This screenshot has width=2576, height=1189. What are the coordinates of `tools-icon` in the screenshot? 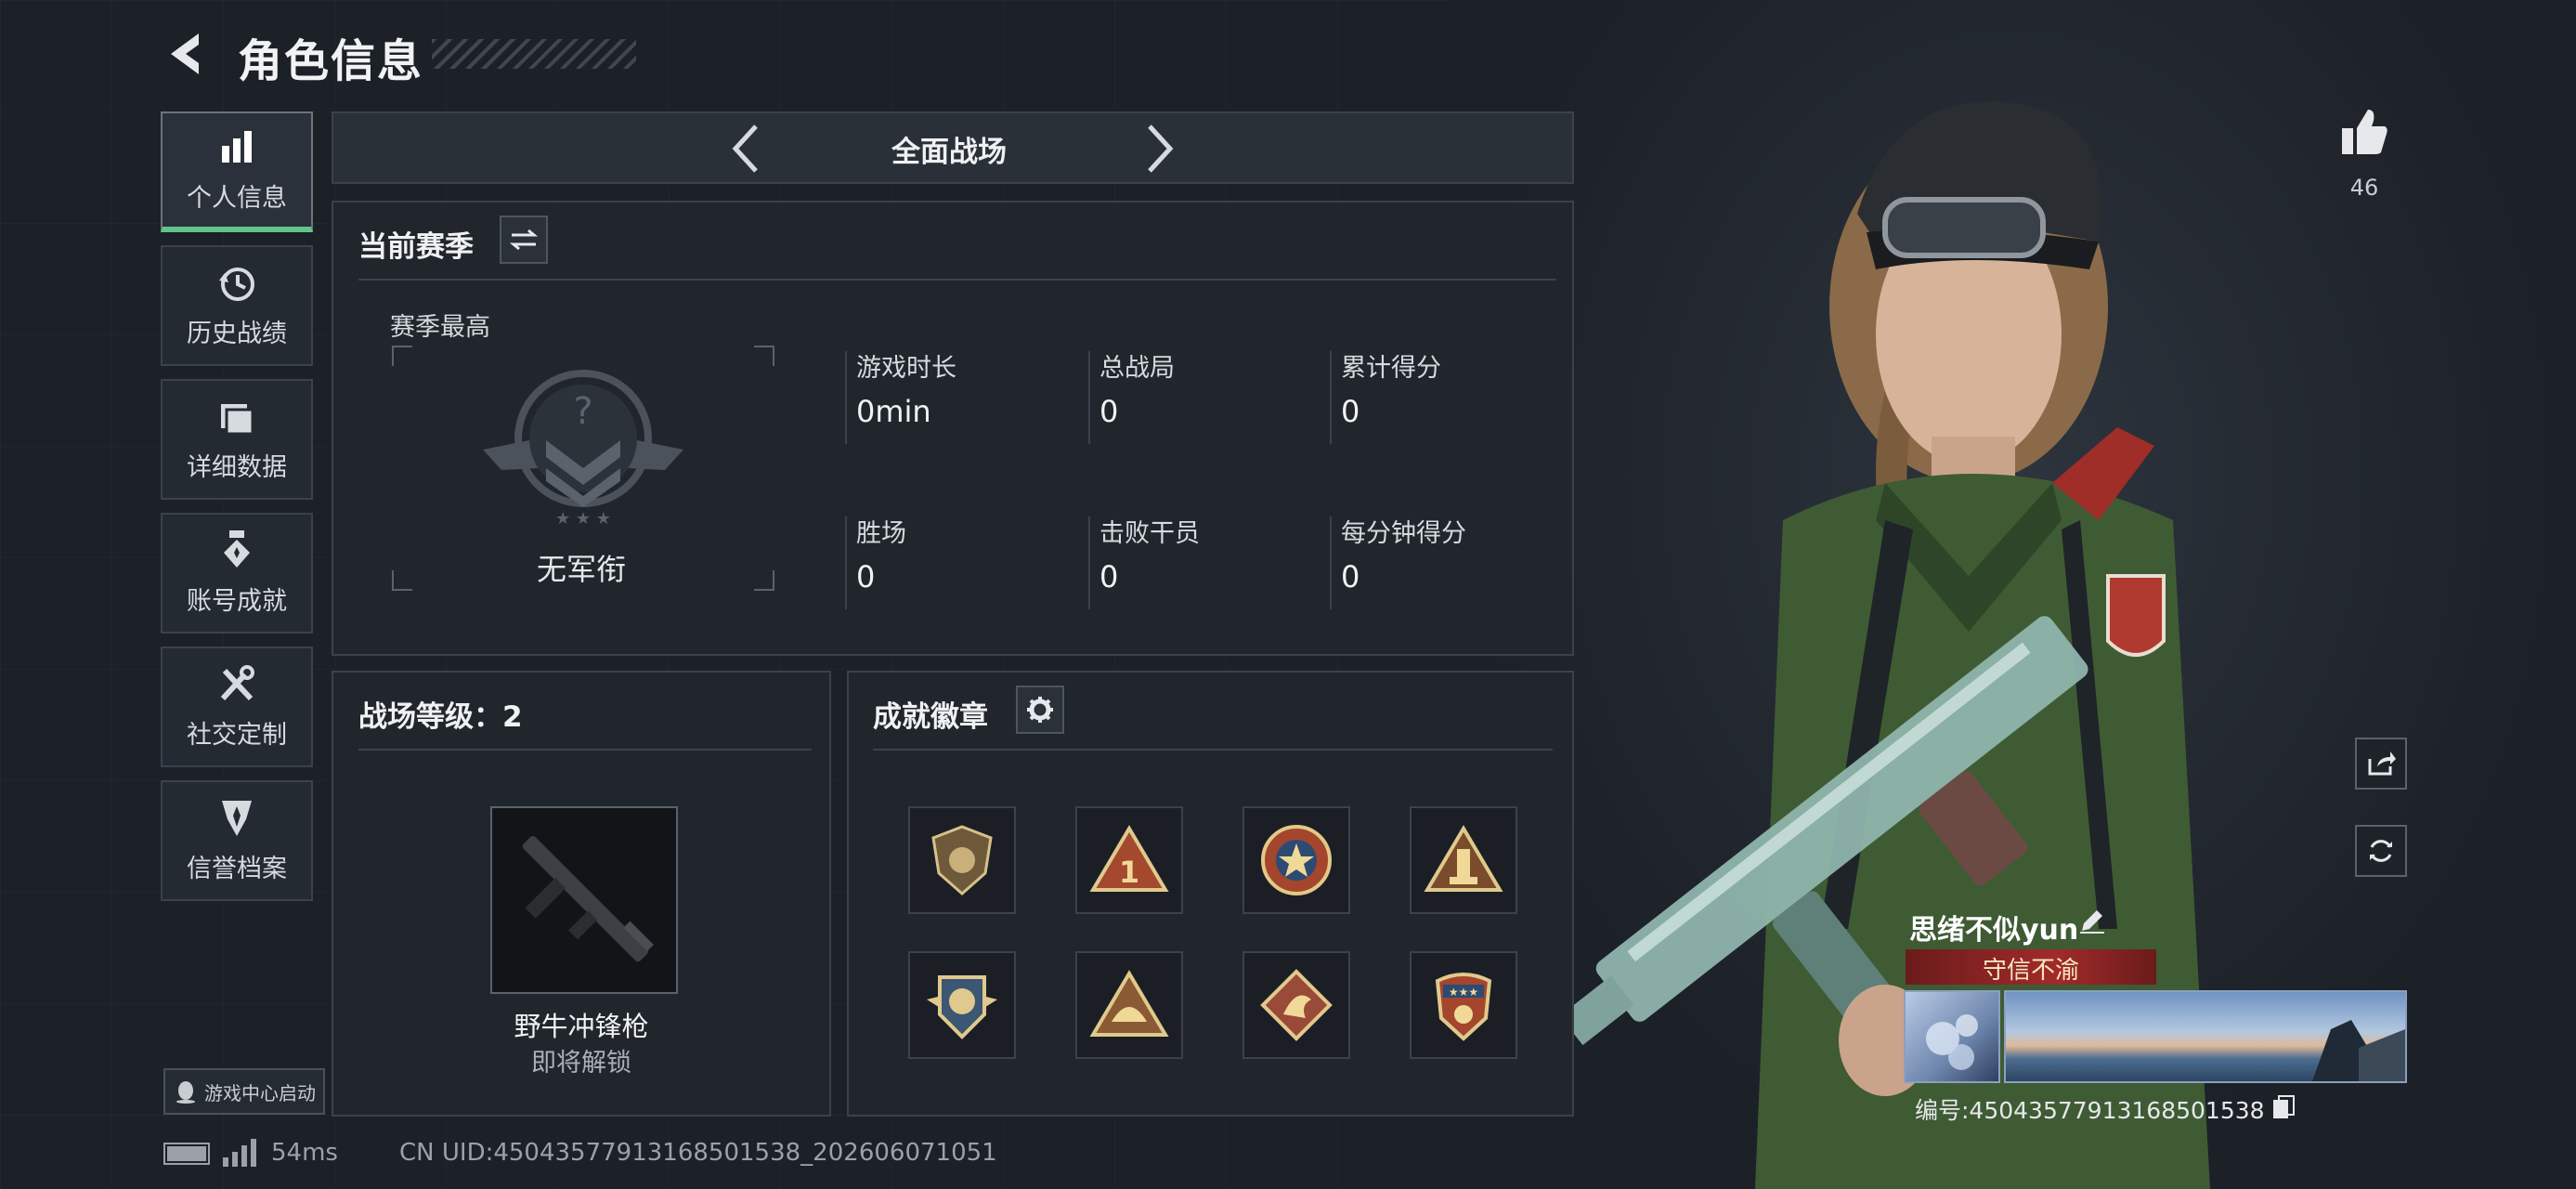 It's located at (237, 685).